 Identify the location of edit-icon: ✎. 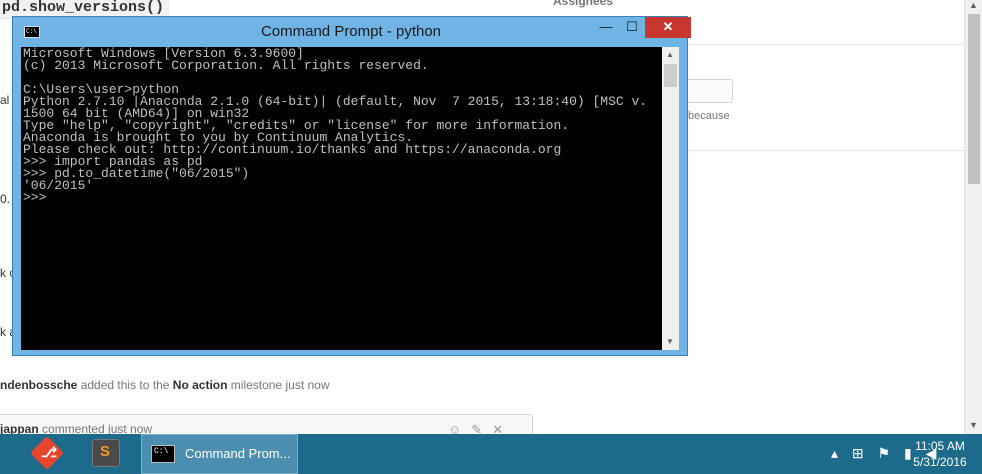
(481, 428).